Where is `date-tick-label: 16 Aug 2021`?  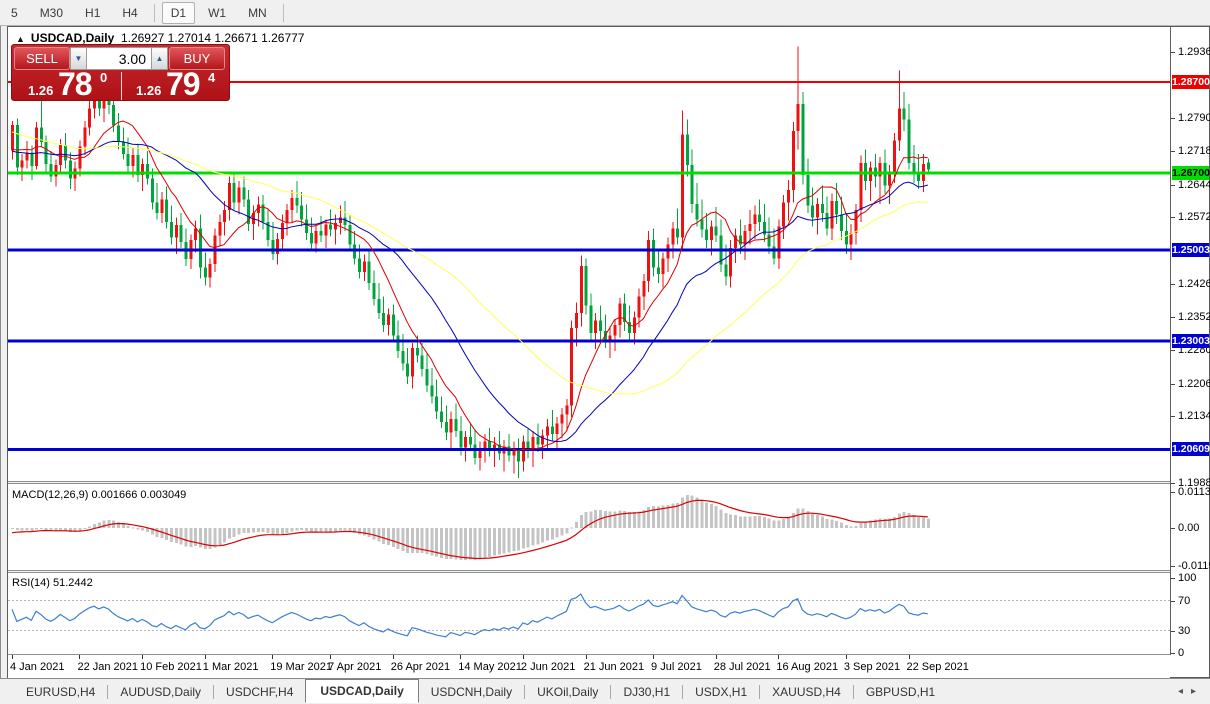 date-tick-label: 16 Aug 2021 is located at coordinates (807, 667).